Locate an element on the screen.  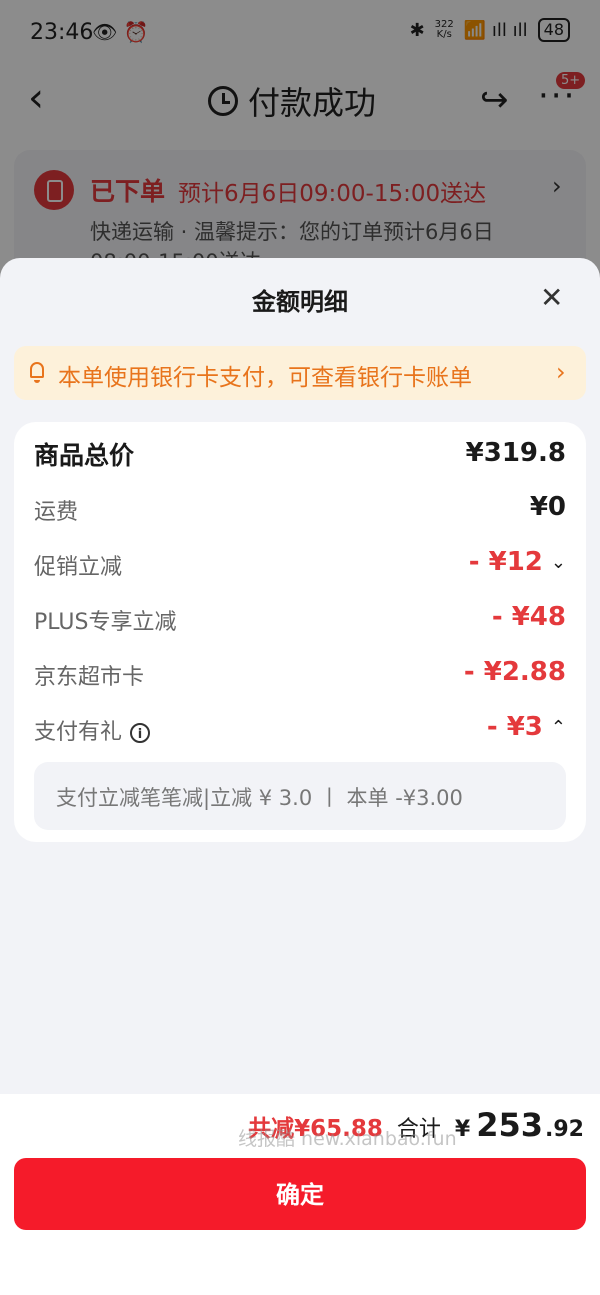
row-value: - ¥12 ⌄ is located at coordinates (517, 562).